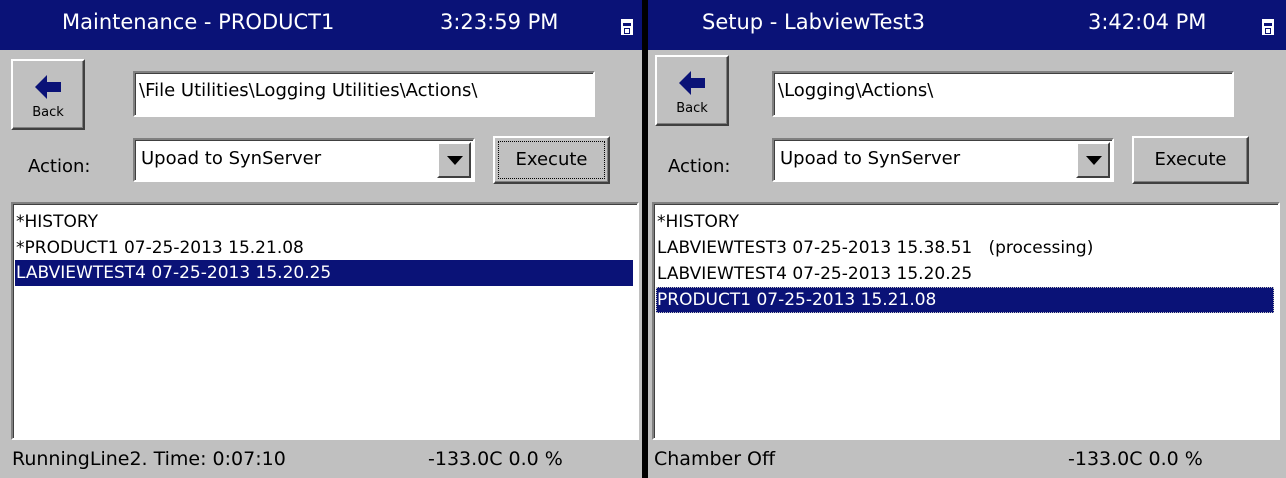  Describe the element at coordinates (1147, 22) in the screenshot. I see `clock-time: 3:42:04 PM` at that location.